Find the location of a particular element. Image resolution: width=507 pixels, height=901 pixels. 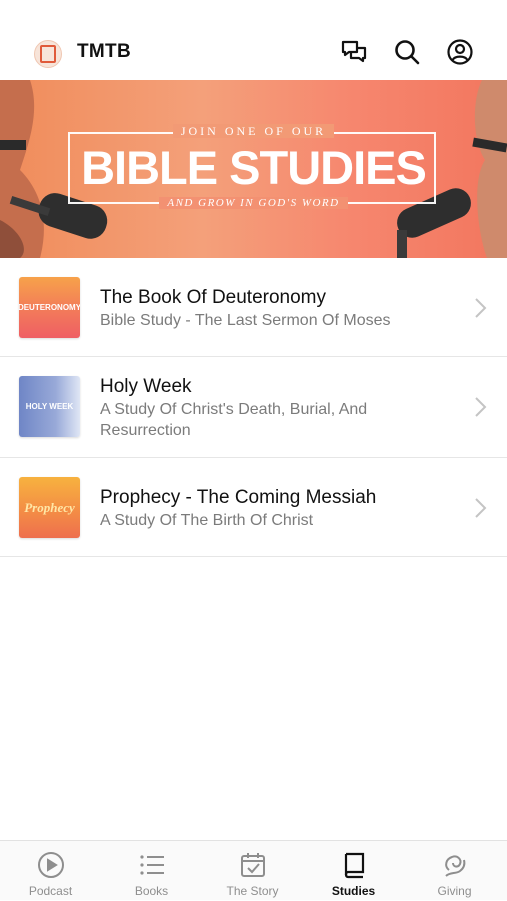

study-thumbnail: HOLY WEEK is located at coordinates (49, 406).